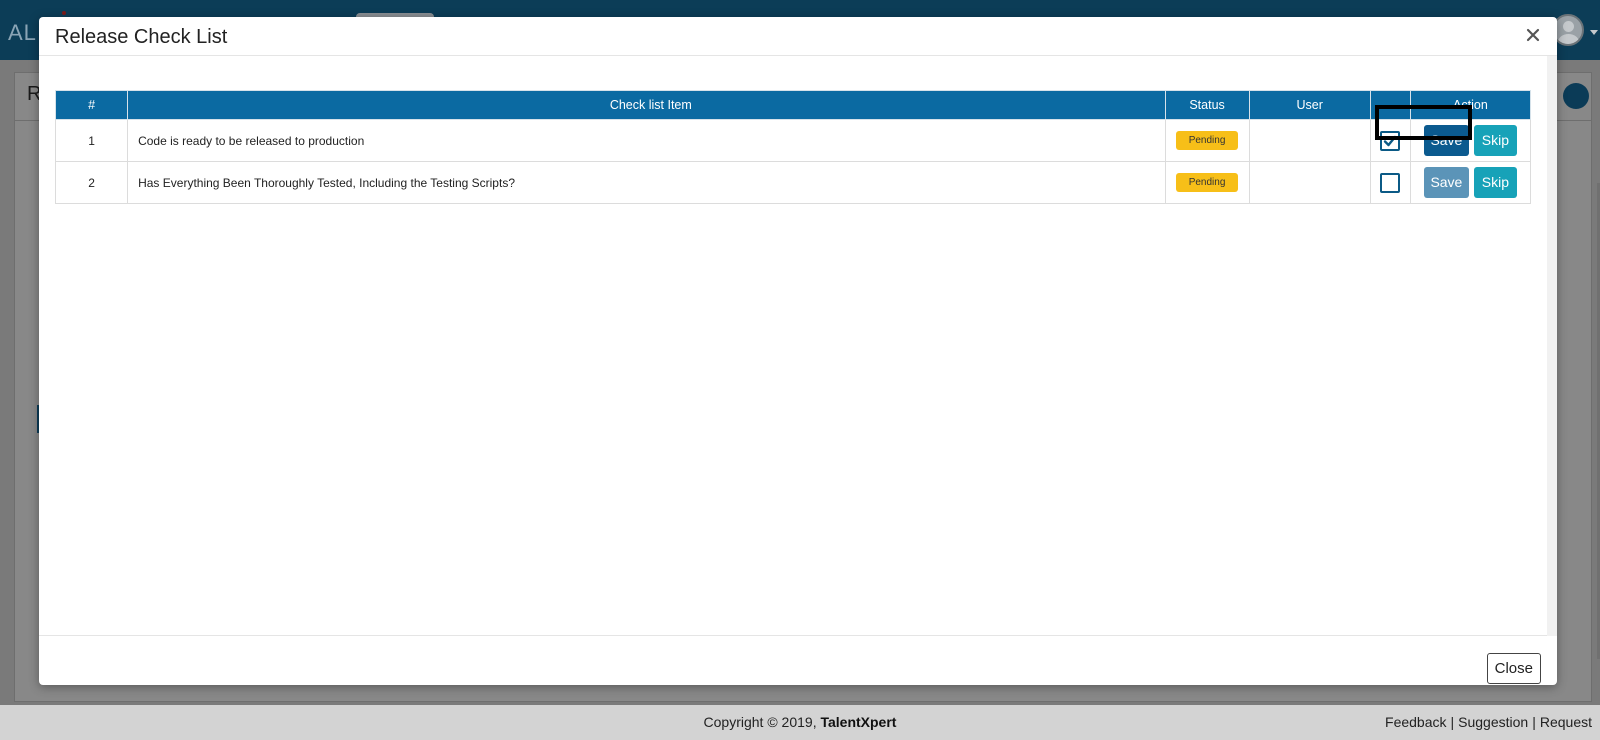 This screenshot has width=1600, height=740. I want to click on close-button: Close, so click(1513, 668).